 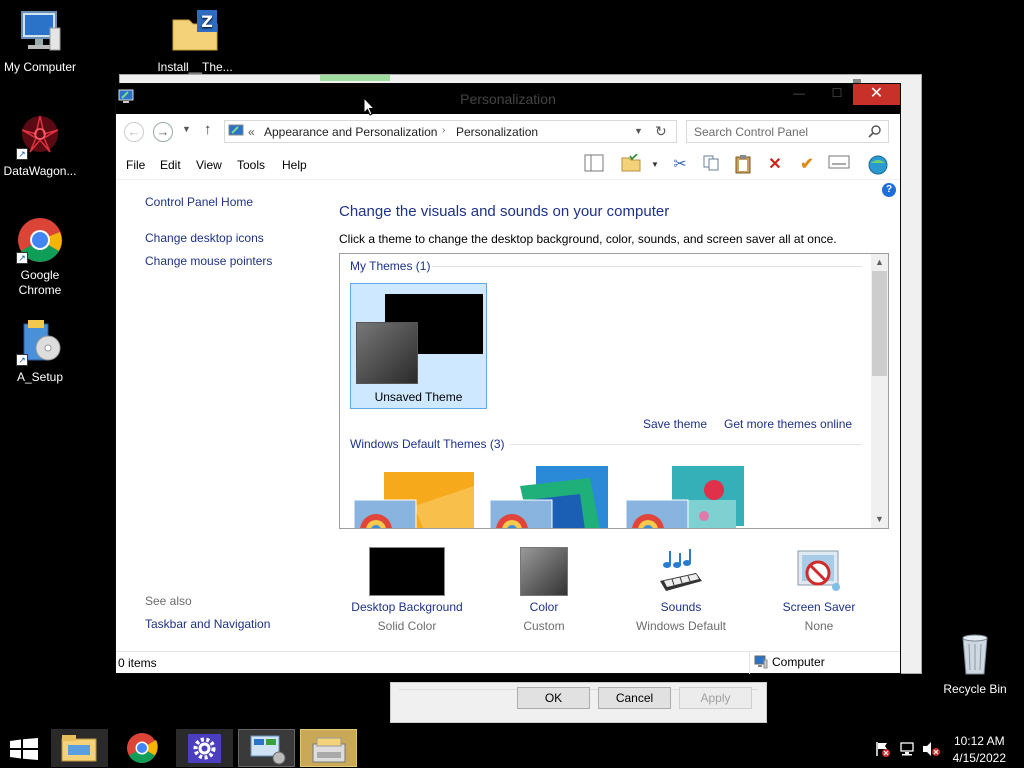 What do you see at coordinates (204, 238) in the screenshot?
I see `sidebar-change-desktop-icons: Change desktop icons` at bounding box center [204, 238].